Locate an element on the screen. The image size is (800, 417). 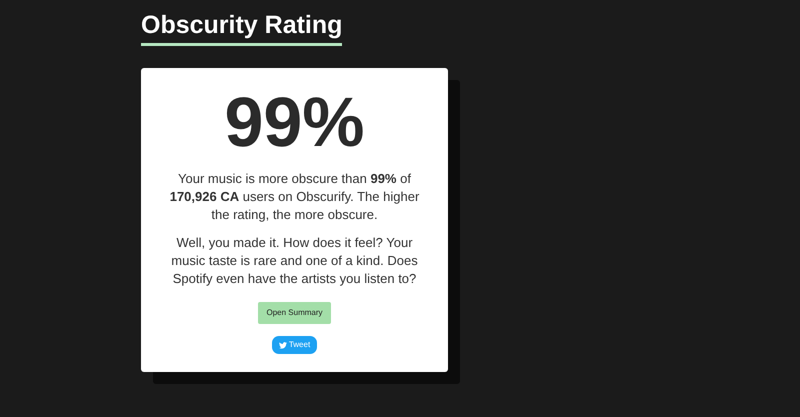
tweet-label: Tweet is located at coordinates (299, 345).